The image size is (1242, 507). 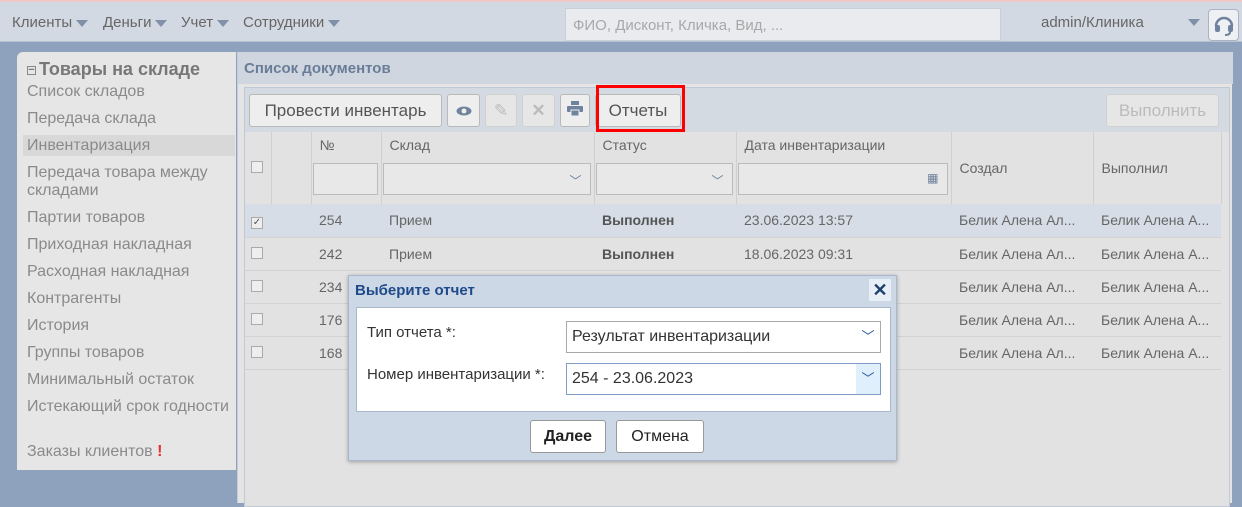 I want to click on column-executed: Выполнил, so click(x=1157, y=168).